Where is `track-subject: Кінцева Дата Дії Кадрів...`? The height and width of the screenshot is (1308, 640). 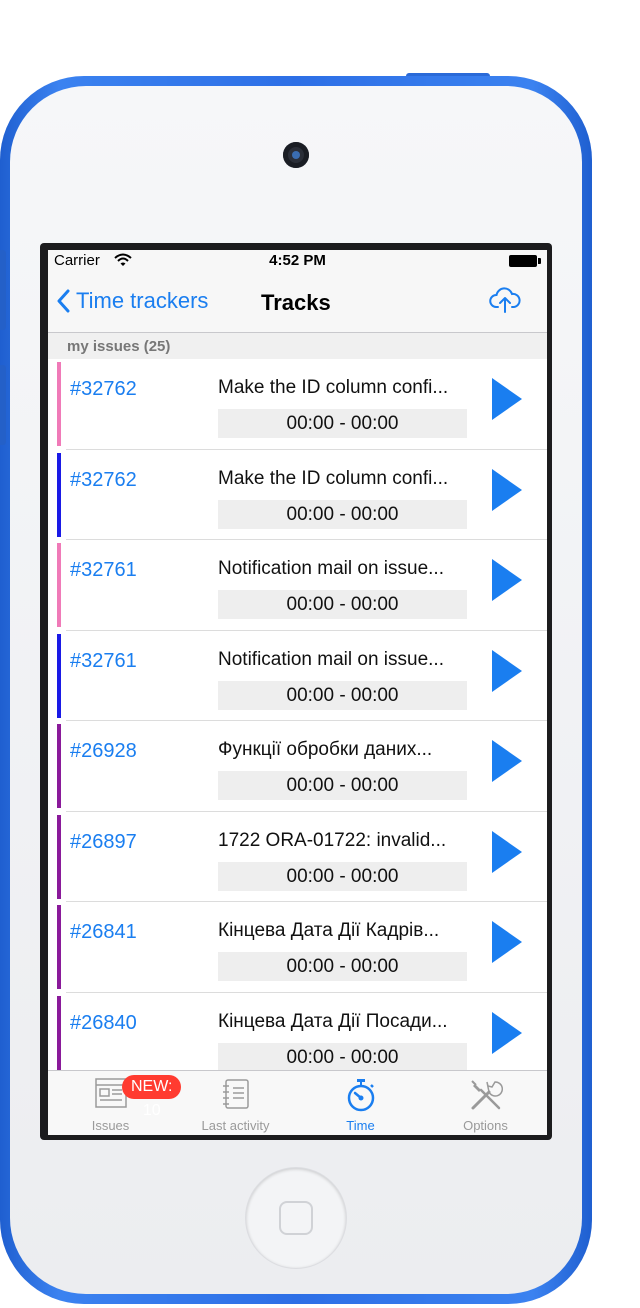
track-subject: Кінцева Дата Дії Кадрів... is located at coordinates (329, 930).